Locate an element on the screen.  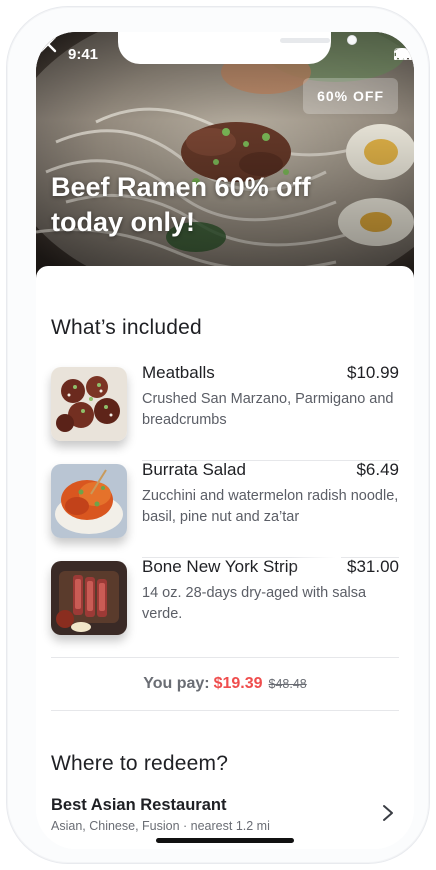
restaurant-name: Best Asian Restaurant is located at coordinates (138, 805).